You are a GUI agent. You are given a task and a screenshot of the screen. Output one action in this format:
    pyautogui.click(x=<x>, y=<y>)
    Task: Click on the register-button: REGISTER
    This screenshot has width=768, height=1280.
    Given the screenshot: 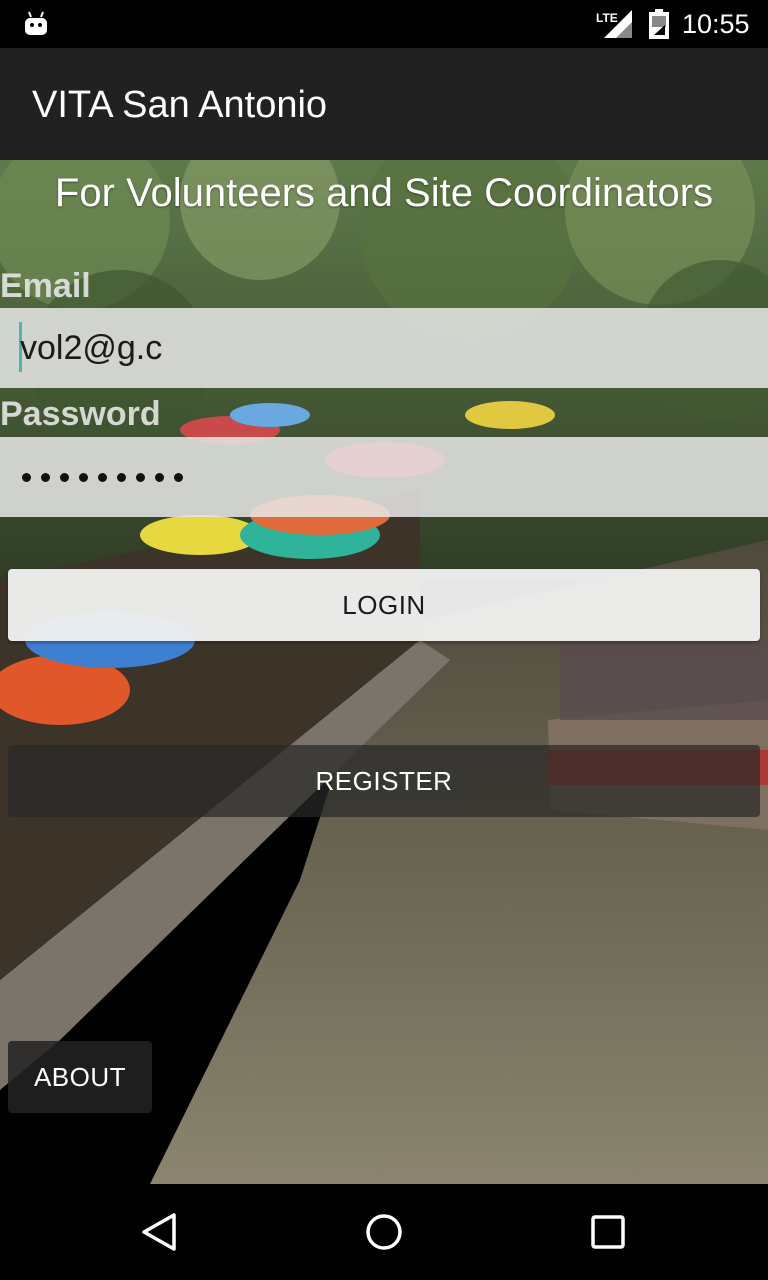 What is the action you would take?
    pyautogui.click(x=384, y=781)
    